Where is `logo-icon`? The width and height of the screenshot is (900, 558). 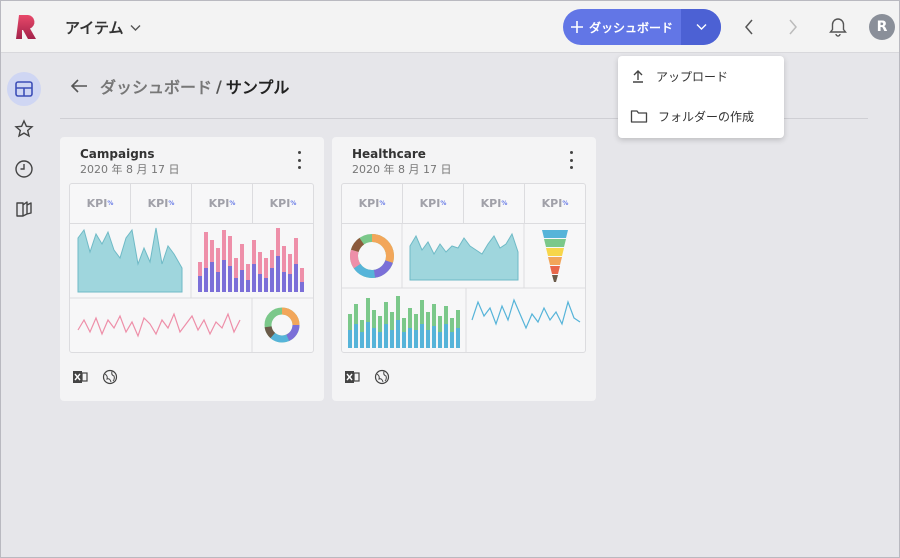
logo-icon is located at coordinates (27, 27).